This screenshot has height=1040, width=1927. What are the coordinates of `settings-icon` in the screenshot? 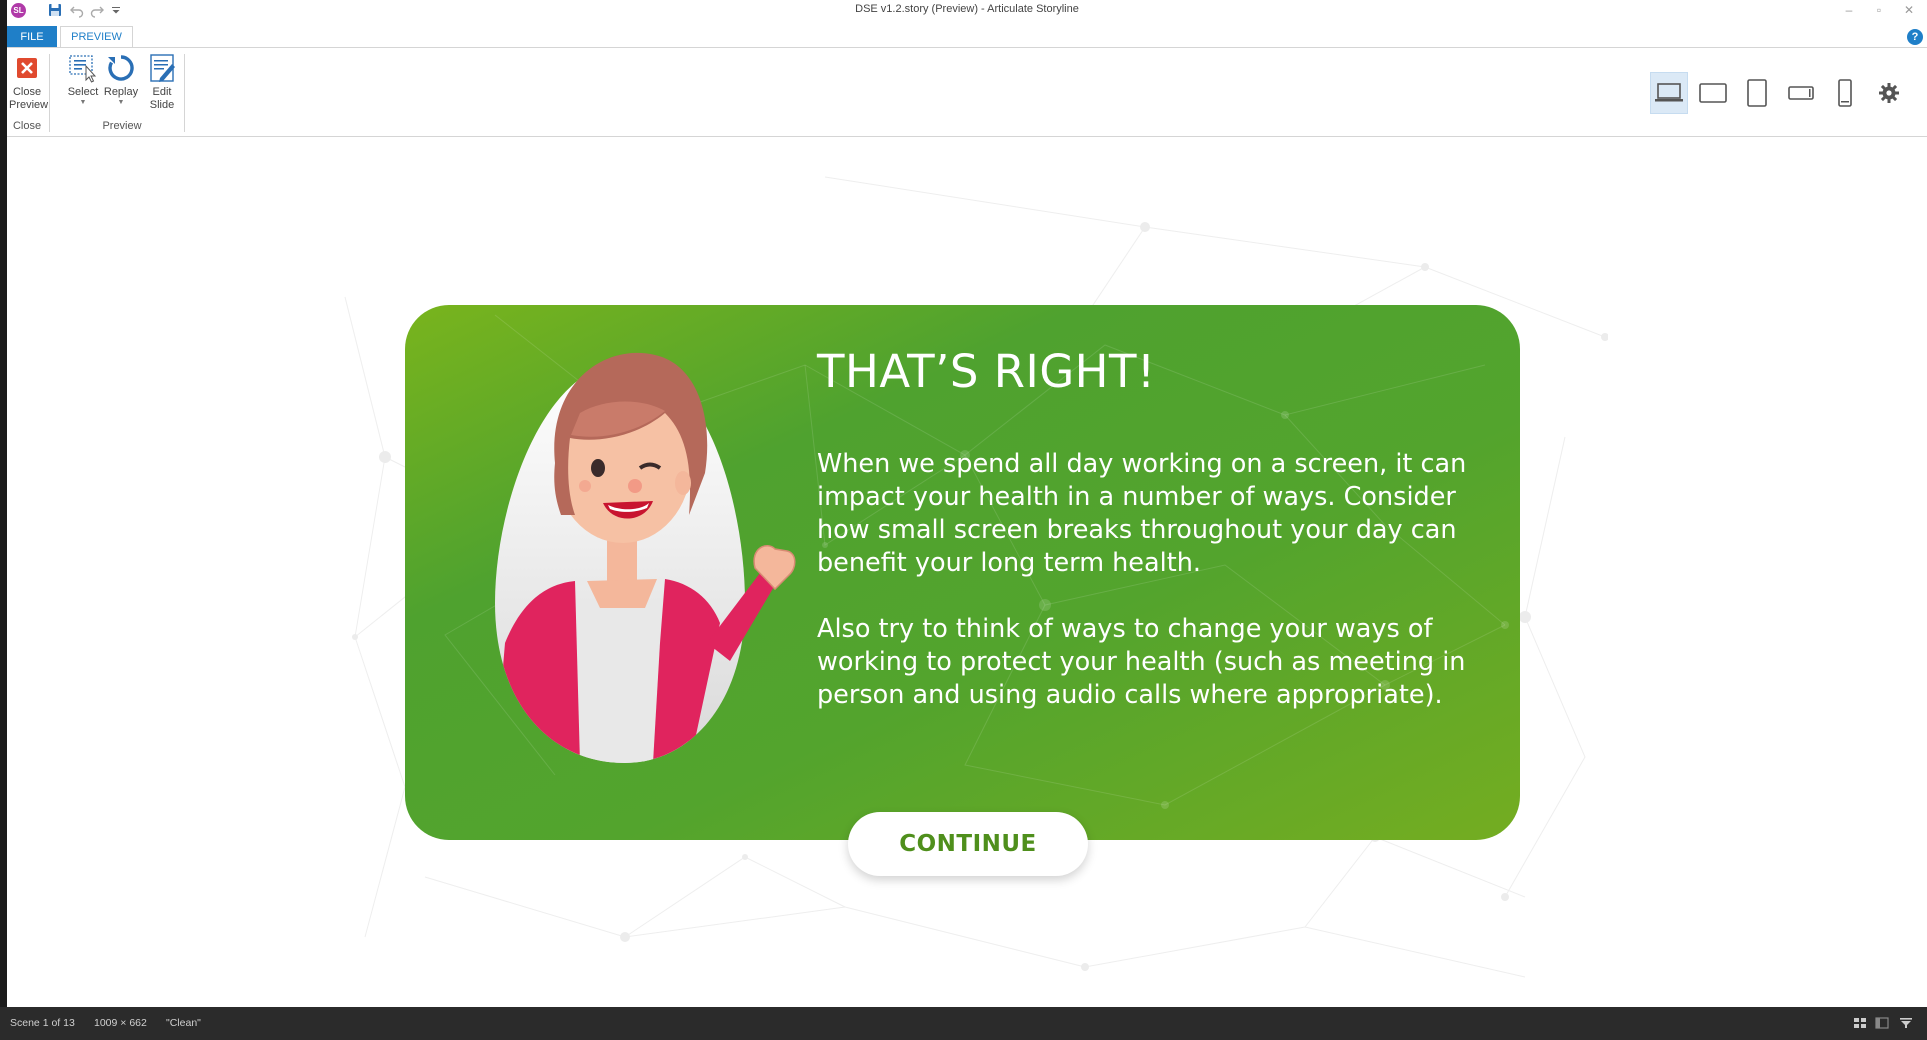 It's located at (1889, 93).